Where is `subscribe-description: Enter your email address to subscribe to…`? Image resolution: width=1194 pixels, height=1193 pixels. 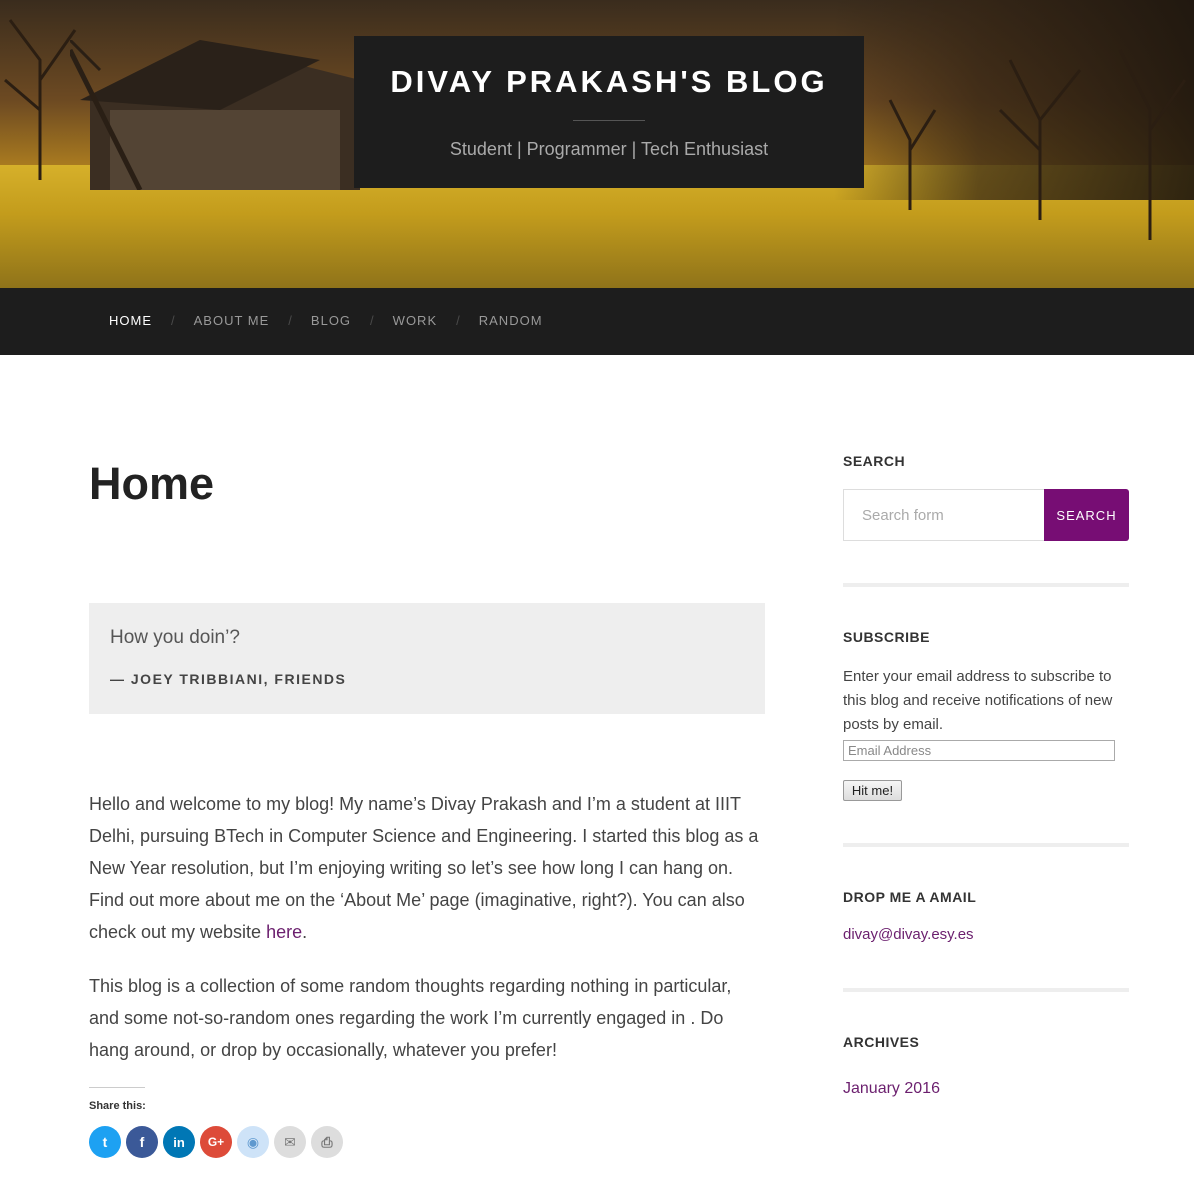 subscribe-description: Enter your email address to subscribe to… is located at coordinates (978, 700).